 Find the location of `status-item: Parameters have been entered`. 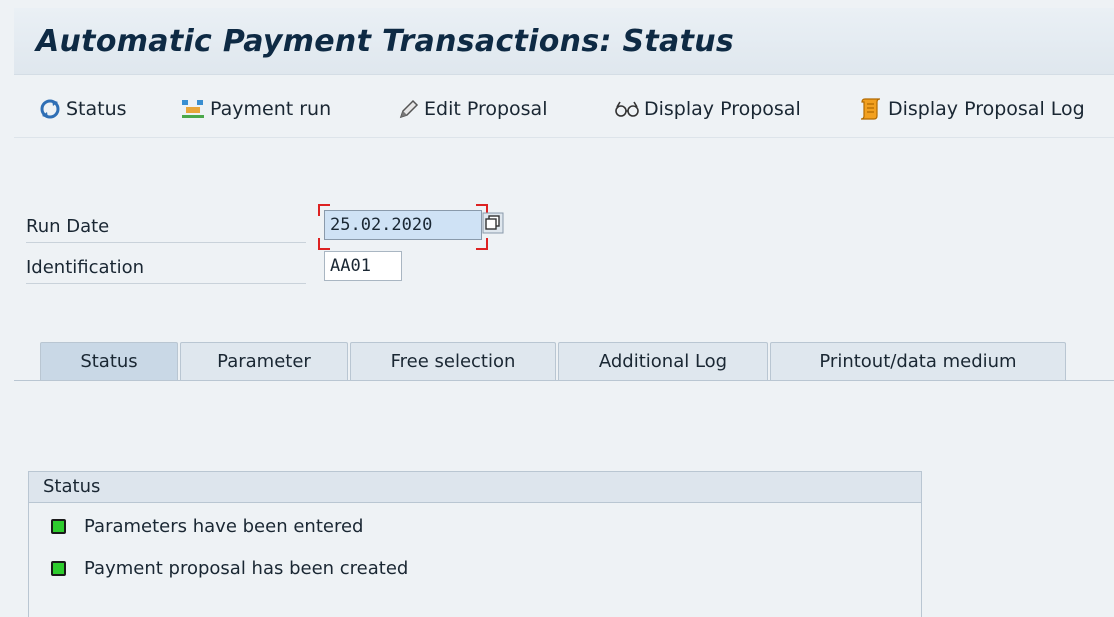

status-item: Parameters have been entered is located at coordinates (207, 526).